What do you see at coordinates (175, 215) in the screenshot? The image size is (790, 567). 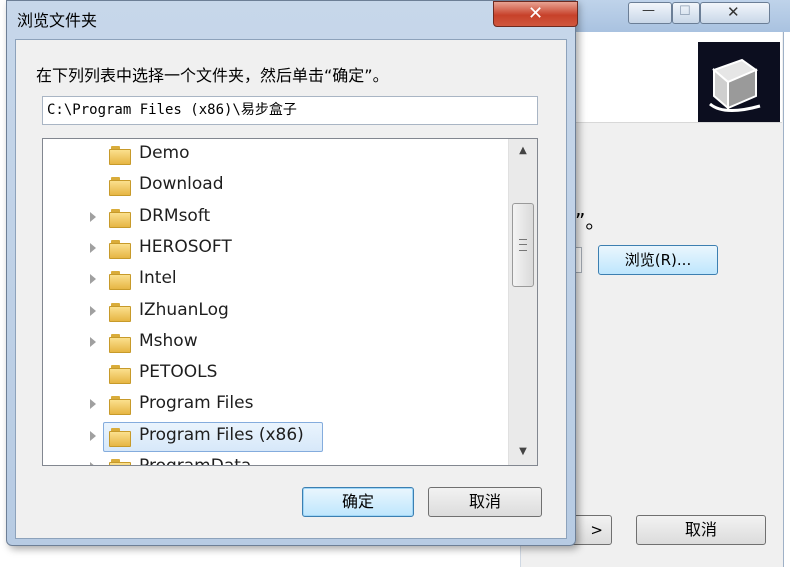 I see `folder-name: DRMsoft` at bounding box center [175, 215].